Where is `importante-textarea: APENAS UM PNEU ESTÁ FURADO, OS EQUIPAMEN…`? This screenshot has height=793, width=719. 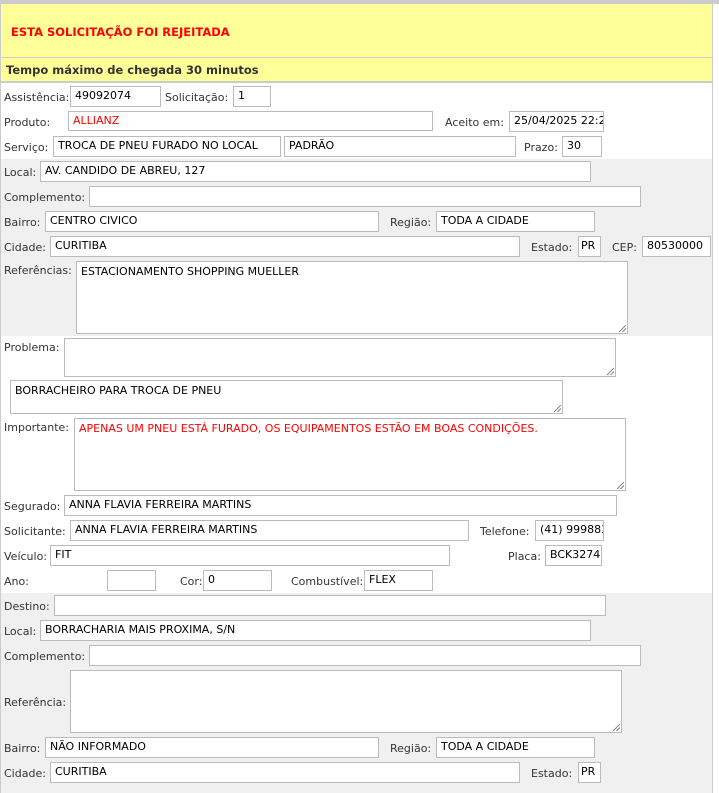
importante-textarea: APENAS UM PNEU ESTÁ FURADO, OS EQUIPAMEN… is located at coordinates (350, 454).